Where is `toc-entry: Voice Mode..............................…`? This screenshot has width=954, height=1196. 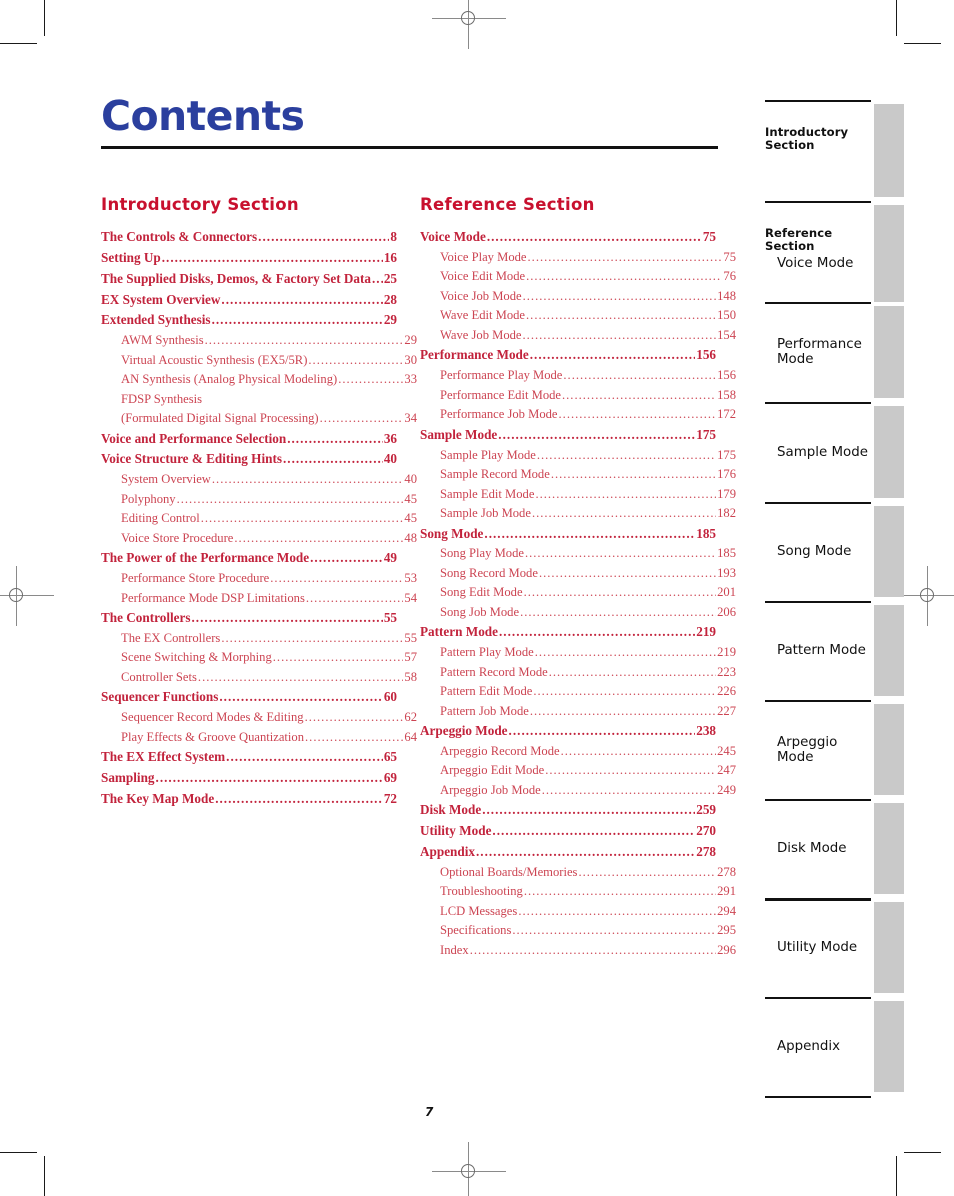 toc-entry: Voice Mode..............................… is located at coordinates (568, 237).